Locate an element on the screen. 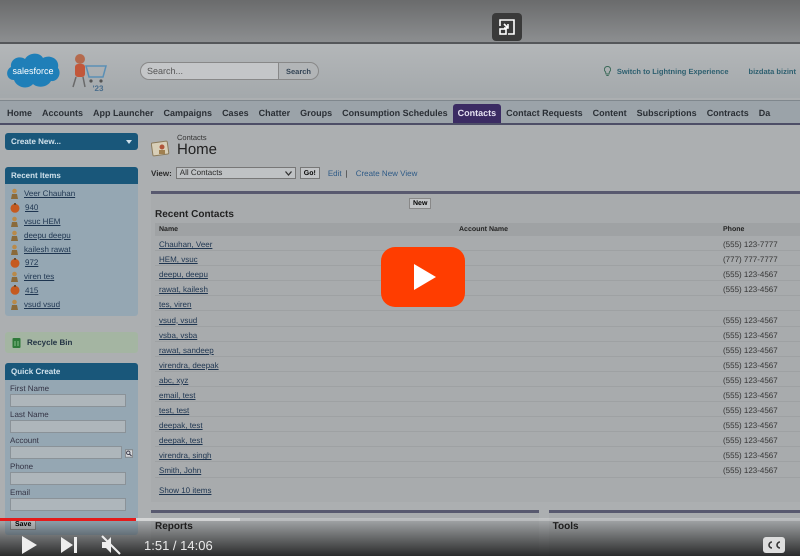  play-button is located at coordinates (423, 277).